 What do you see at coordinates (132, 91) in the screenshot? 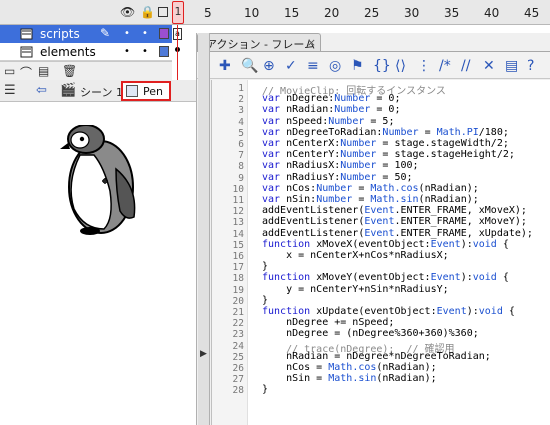
I see `movieclip-icon` at bounding box center [132, 91].